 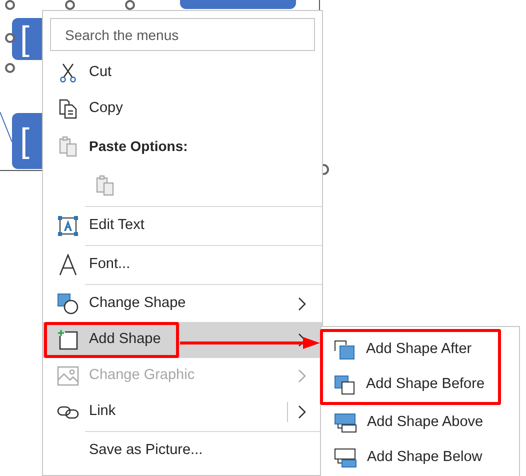 I want to click on submenu-item: Add Shape Above, so click(x=420, y=422).